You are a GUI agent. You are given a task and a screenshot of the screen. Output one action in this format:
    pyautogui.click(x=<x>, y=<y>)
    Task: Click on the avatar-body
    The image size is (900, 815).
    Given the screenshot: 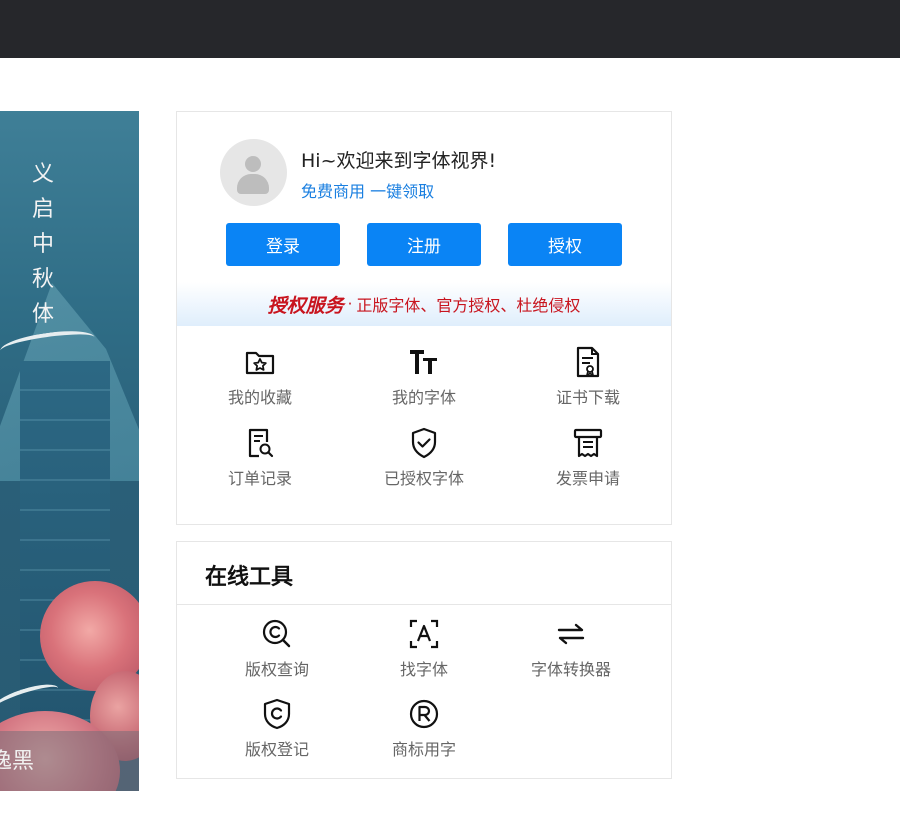 What is the action you would take?
    pyautogui.click(x=253, y=184)
    